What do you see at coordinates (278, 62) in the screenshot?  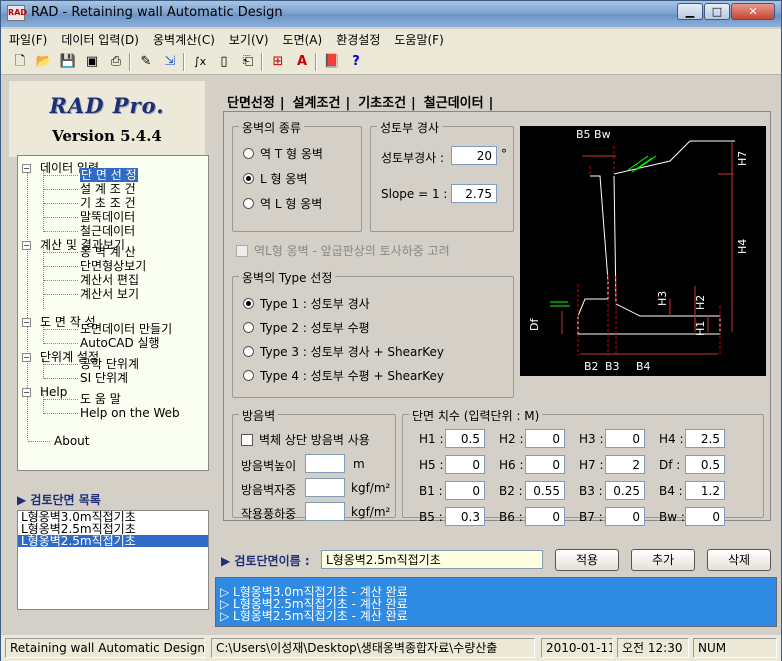 I see `drawing-icon: ⊞` at bounding box center [278, 62].